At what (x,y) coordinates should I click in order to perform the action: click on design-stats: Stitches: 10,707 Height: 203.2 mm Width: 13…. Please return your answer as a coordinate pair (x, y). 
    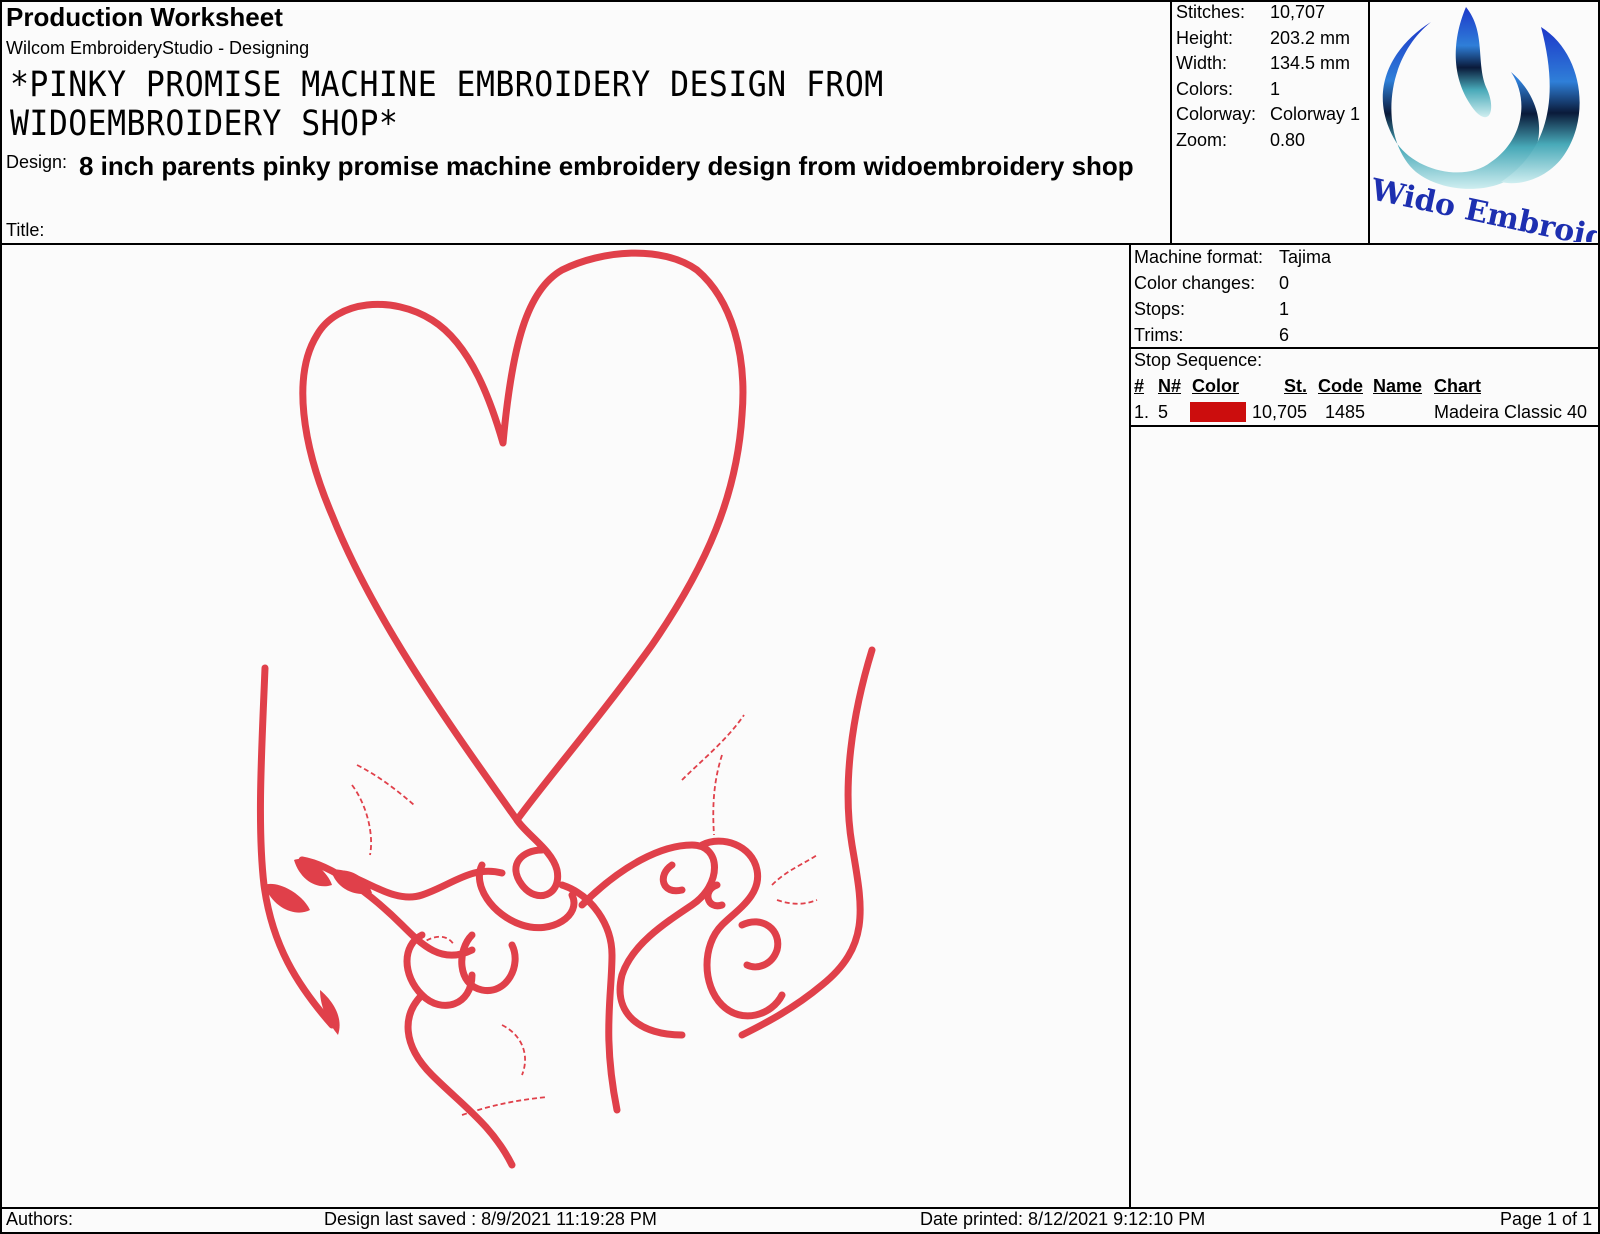
    Looking at the image, I should click on (1268, 76).